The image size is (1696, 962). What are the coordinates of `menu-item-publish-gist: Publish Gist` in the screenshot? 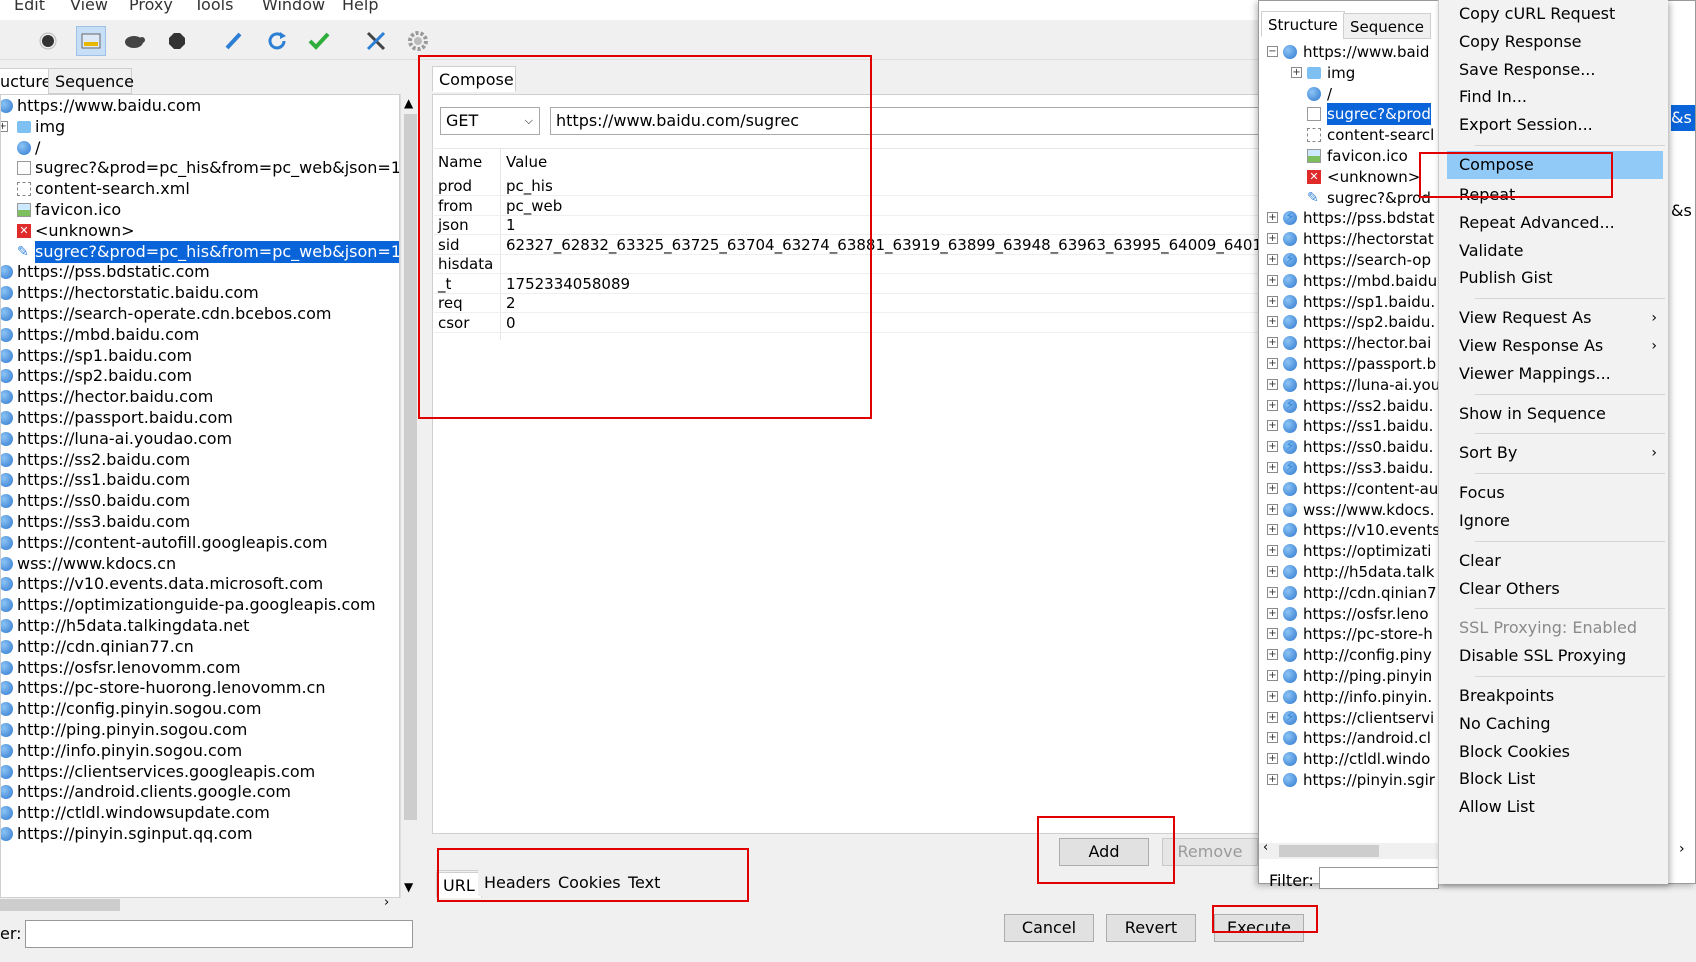 It's located at (1555, 278).